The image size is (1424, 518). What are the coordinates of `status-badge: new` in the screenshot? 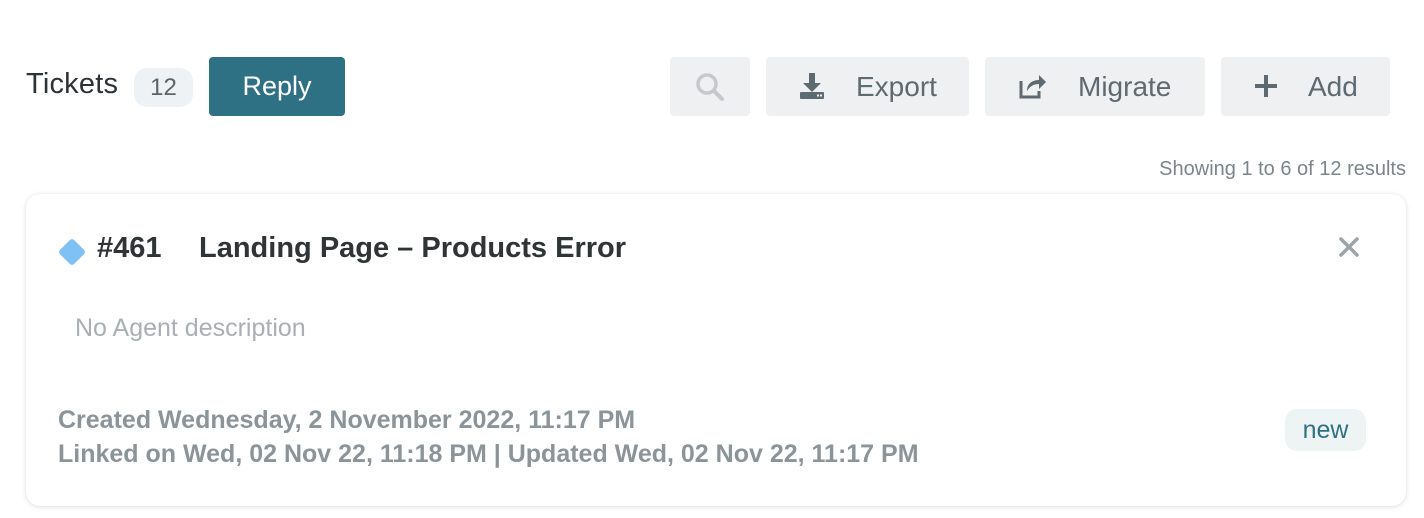 It's located at (1325, 430).